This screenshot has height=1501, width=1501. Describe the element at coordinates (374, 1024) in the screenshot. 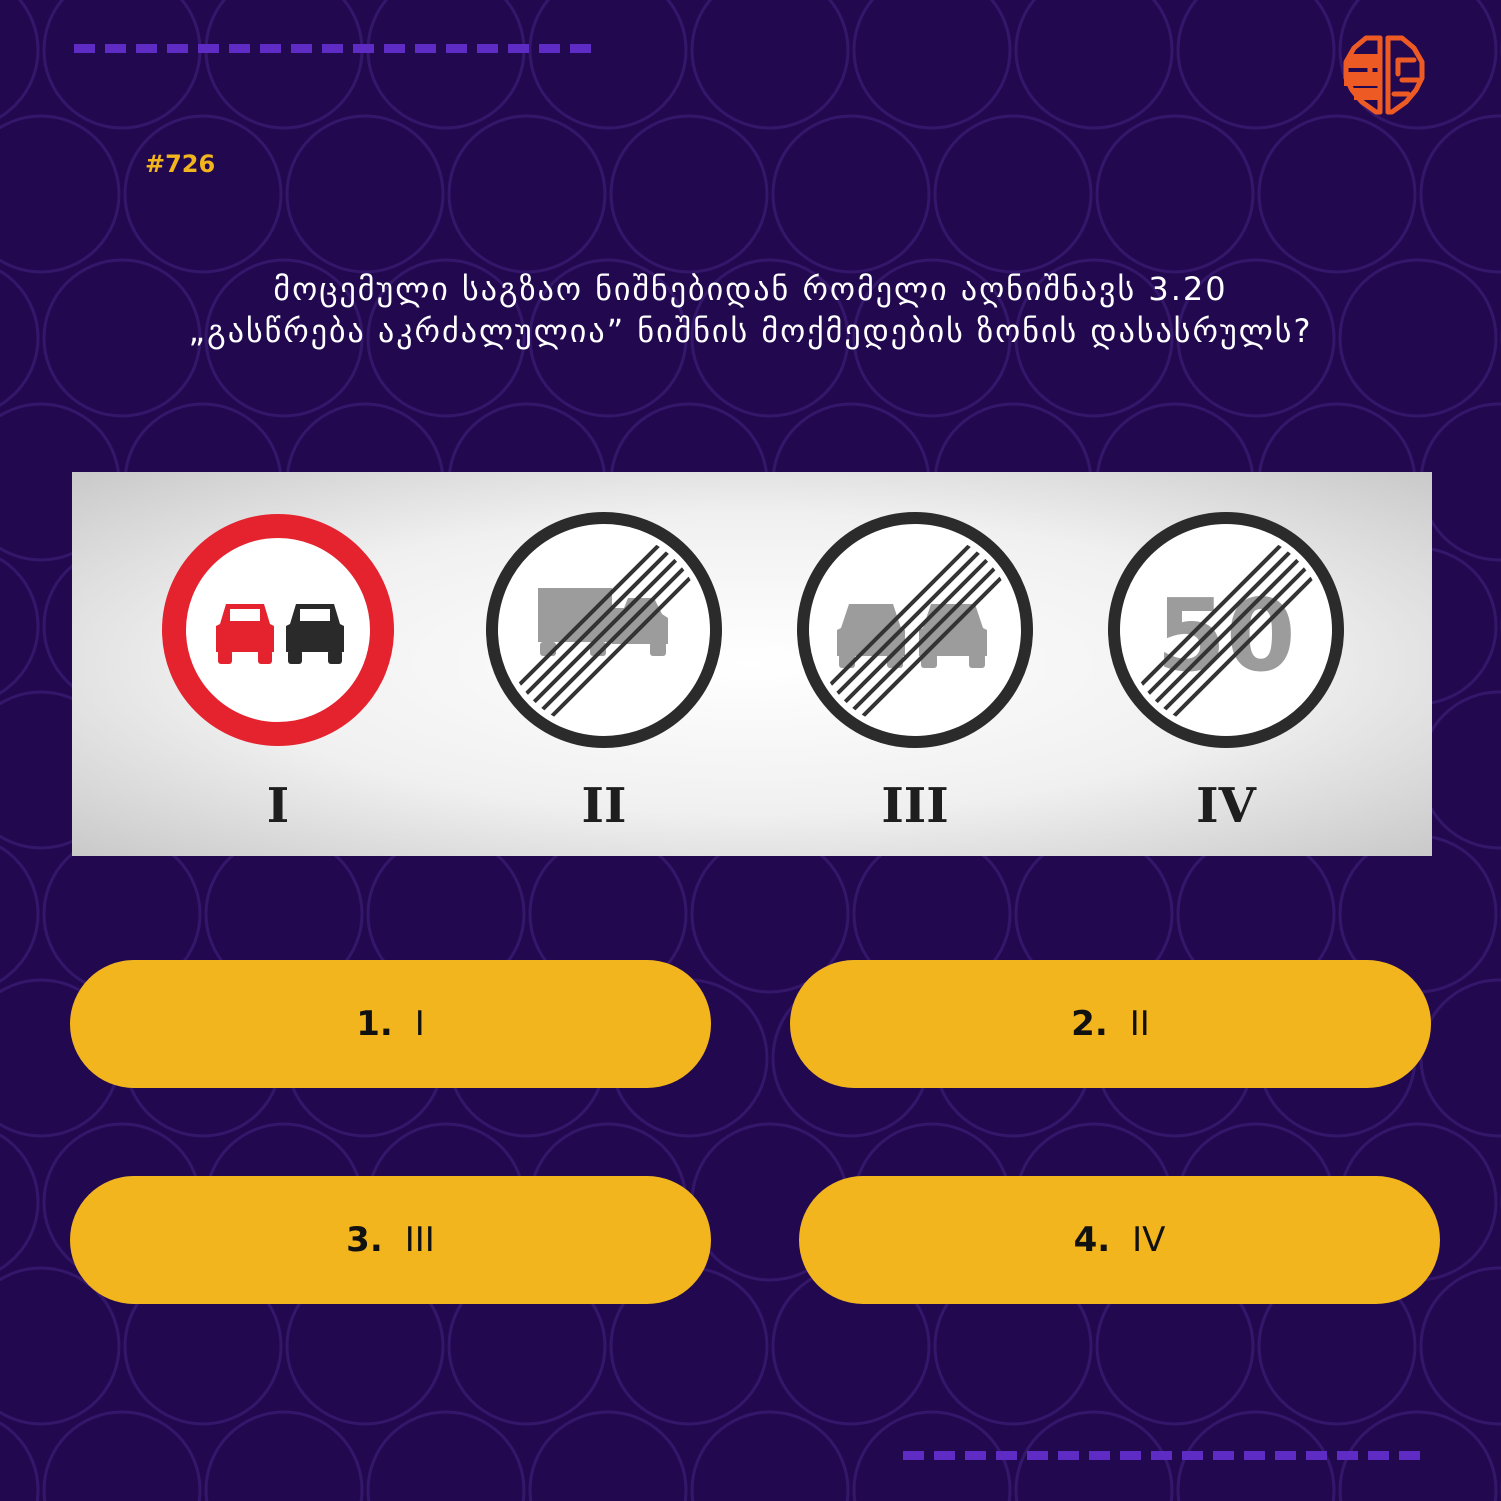

I see `answer-number: 1.` at that location.